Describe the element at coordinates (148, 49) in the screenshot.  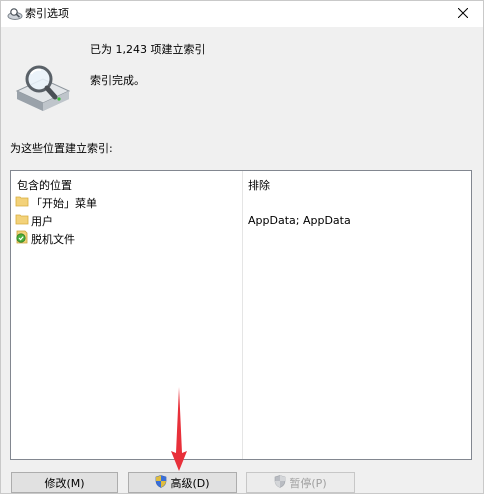
I see `index-count-text: 已为 1,243 项建立索引` at that location.